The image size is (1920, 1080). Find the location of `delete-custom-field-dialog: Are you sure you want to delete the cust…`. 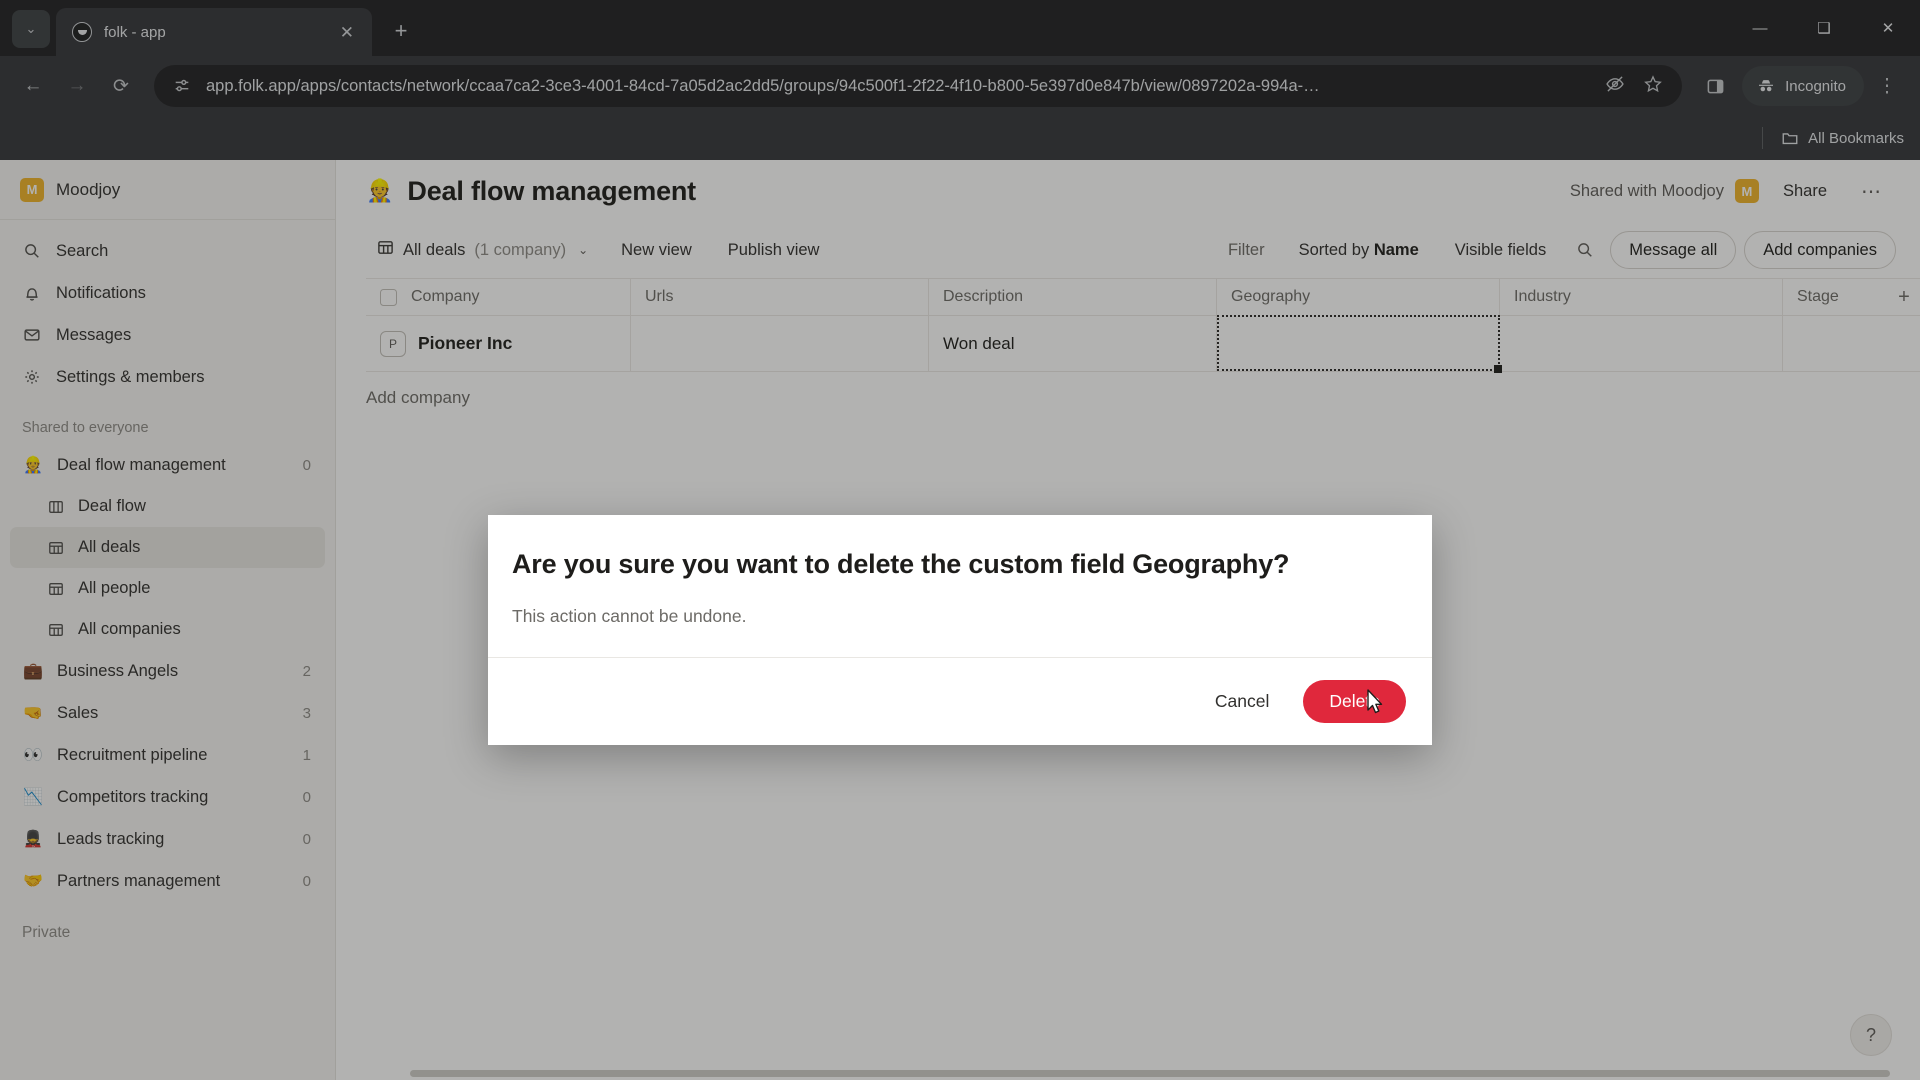

delete-custom-field-dialog: Are you sure you want to delete the cust… is located at coordinates (960, 630).